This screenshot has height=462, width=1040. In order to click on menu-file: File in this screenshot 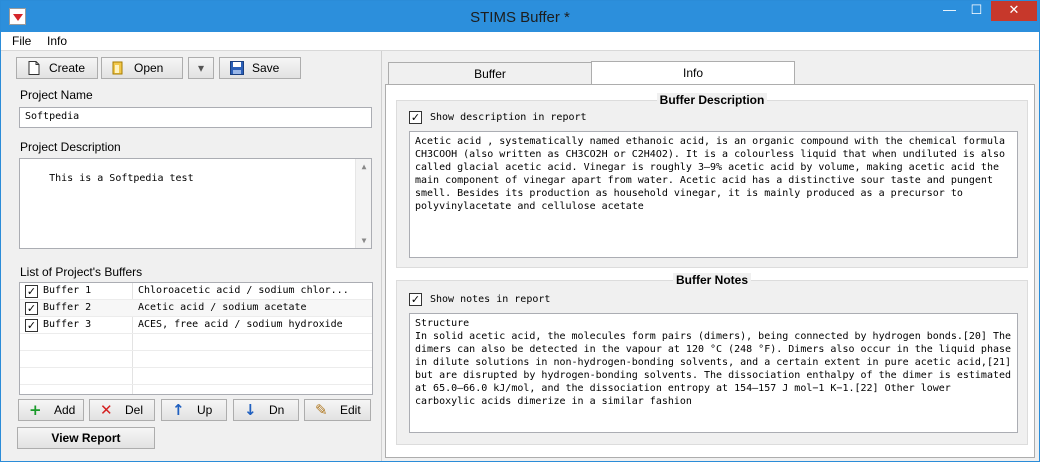, I will do `click(21, 41)`.